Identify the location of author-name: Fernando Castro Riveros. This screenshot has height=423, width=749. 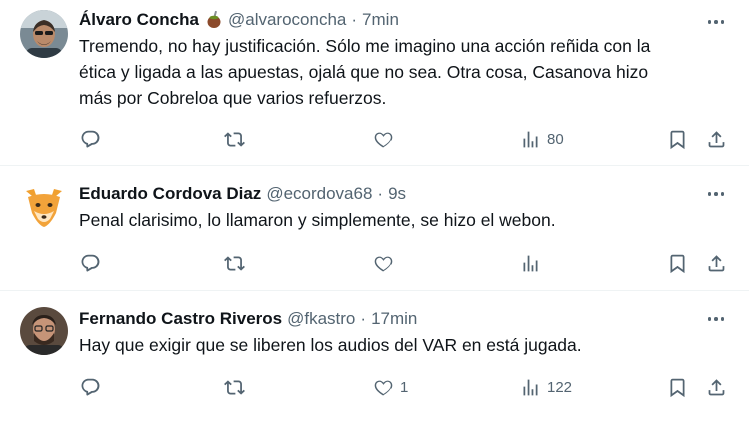
(180, 319).